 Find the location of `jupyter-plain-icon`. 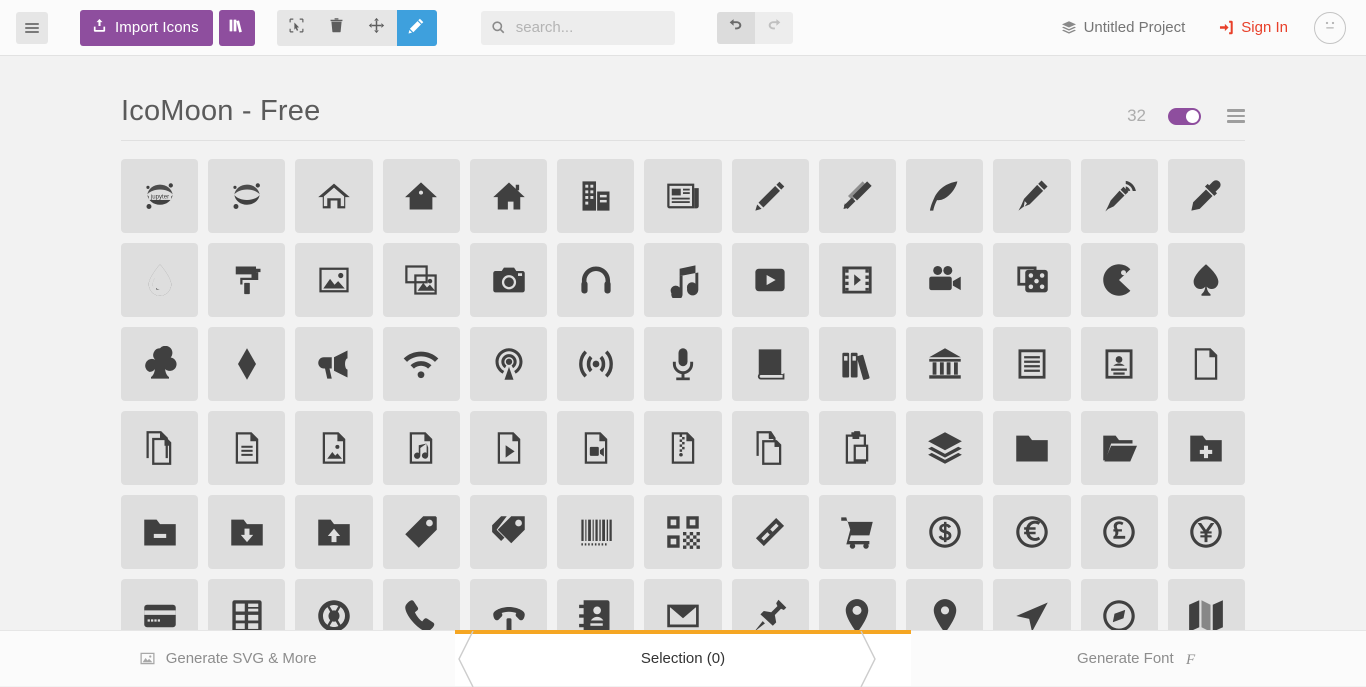

jupyter-plain-icon is located at coordinates (247, 196).